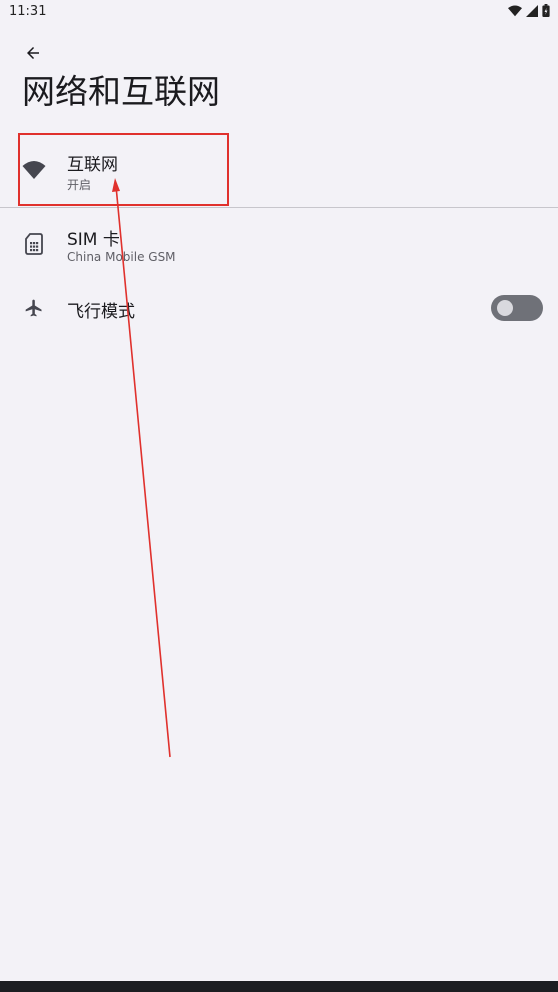  Describe the element at coordinates (28, 11) in the screenshot. I see `status-time: 11:31` at that location.